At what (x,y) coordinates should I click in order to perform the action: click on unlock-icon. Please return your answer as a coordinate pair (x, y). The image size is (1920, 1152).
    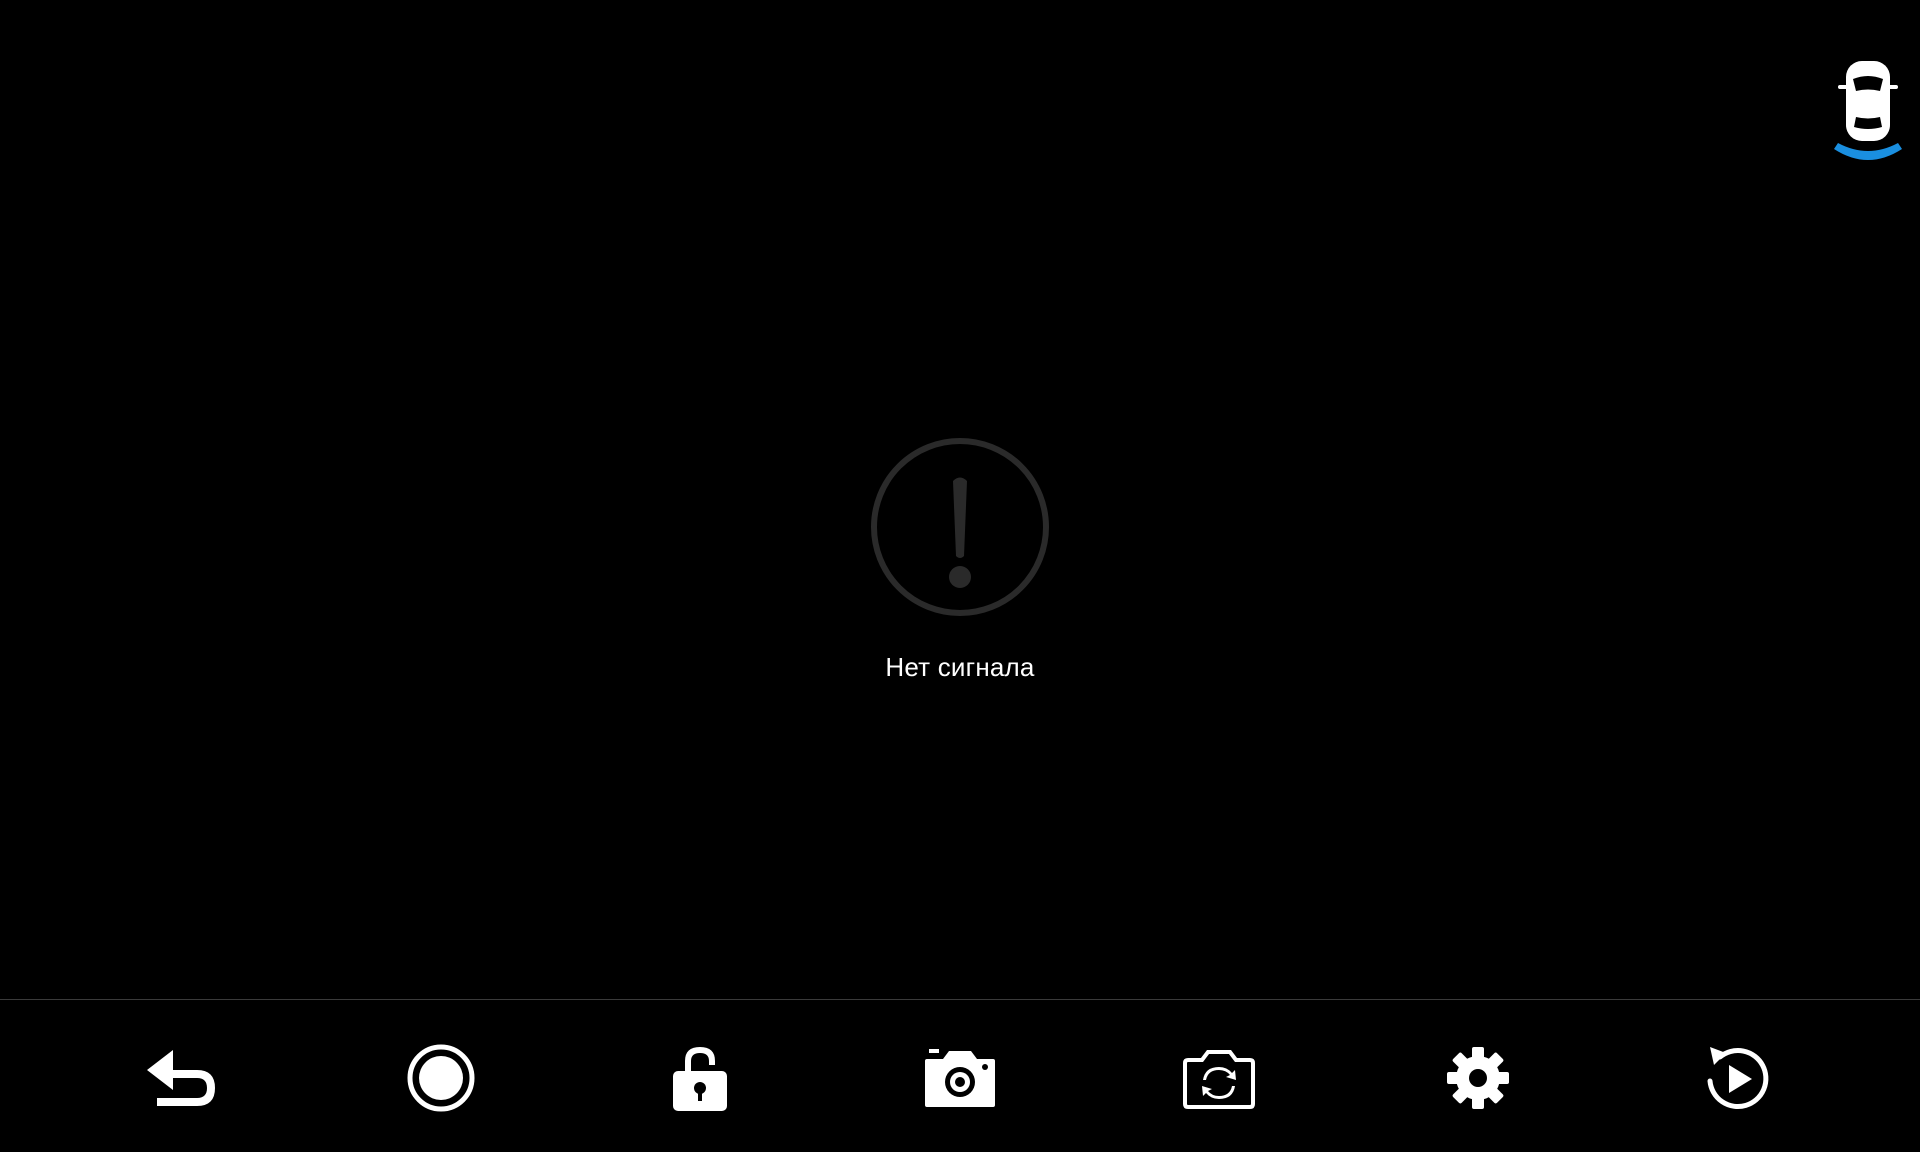
    Looking at the image, I should click on (700, 1079).